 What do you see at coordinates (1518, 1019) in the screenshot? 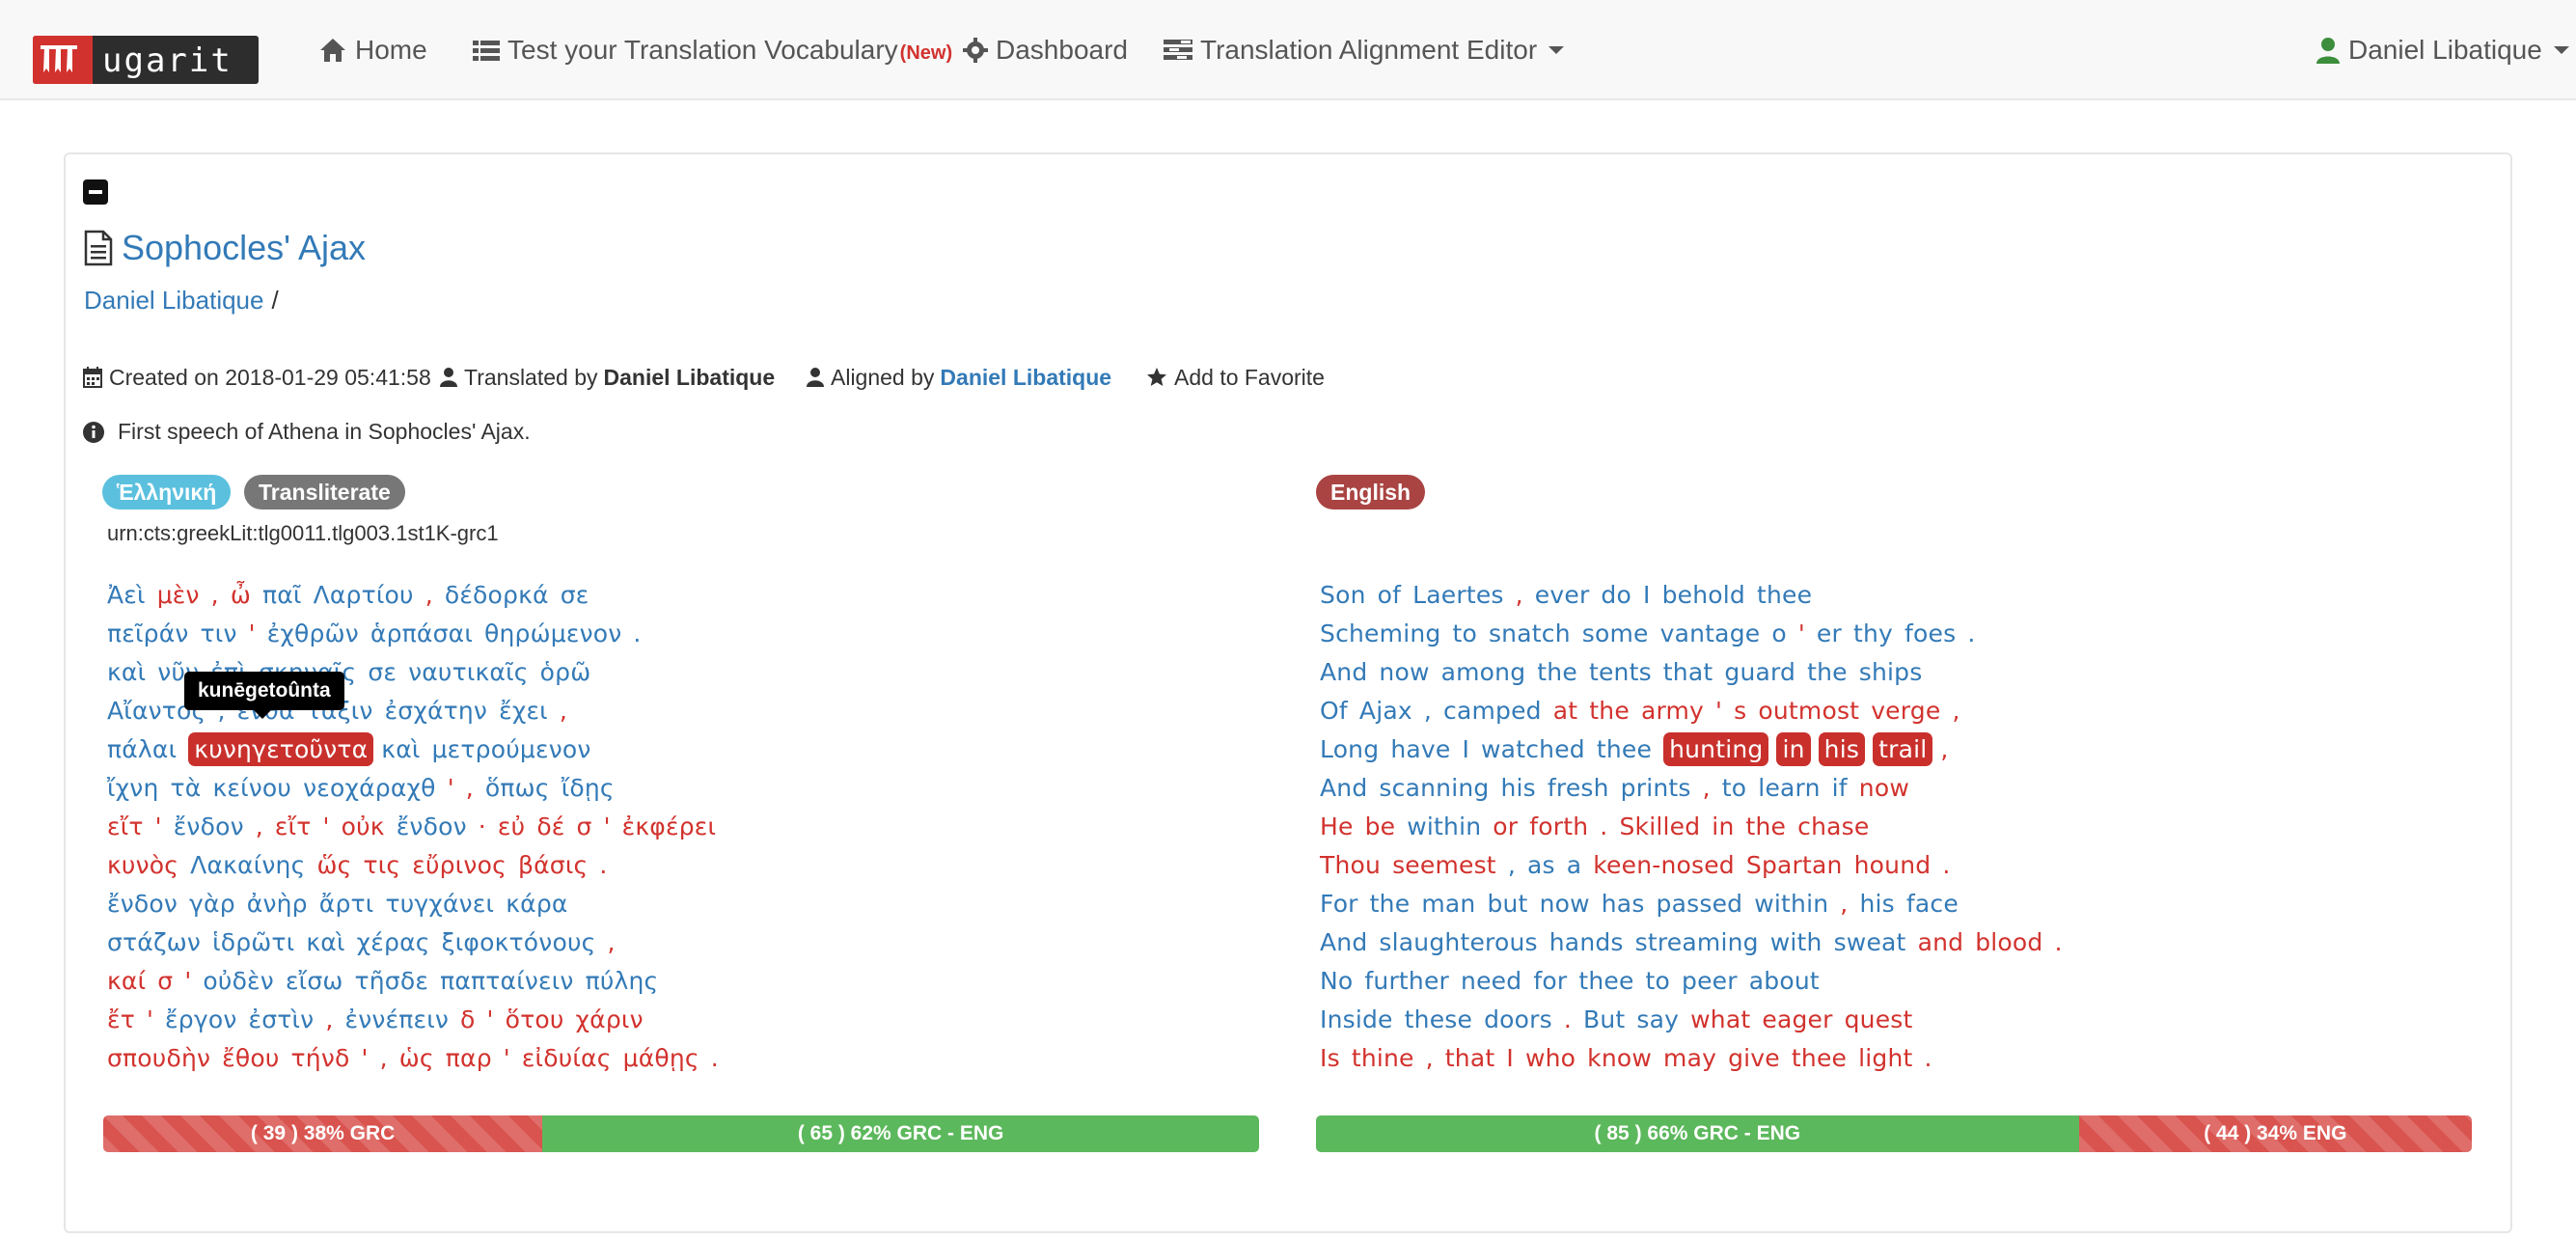
I see `english-token: doors` at bounding box center [1518, 1019].